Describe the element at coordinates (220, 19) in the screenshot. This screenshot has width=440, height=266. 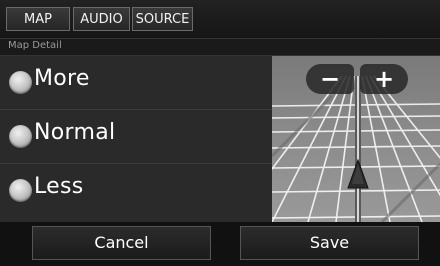
I see `top-tab-bar: MAP AUDIO SOURCE` at that location.